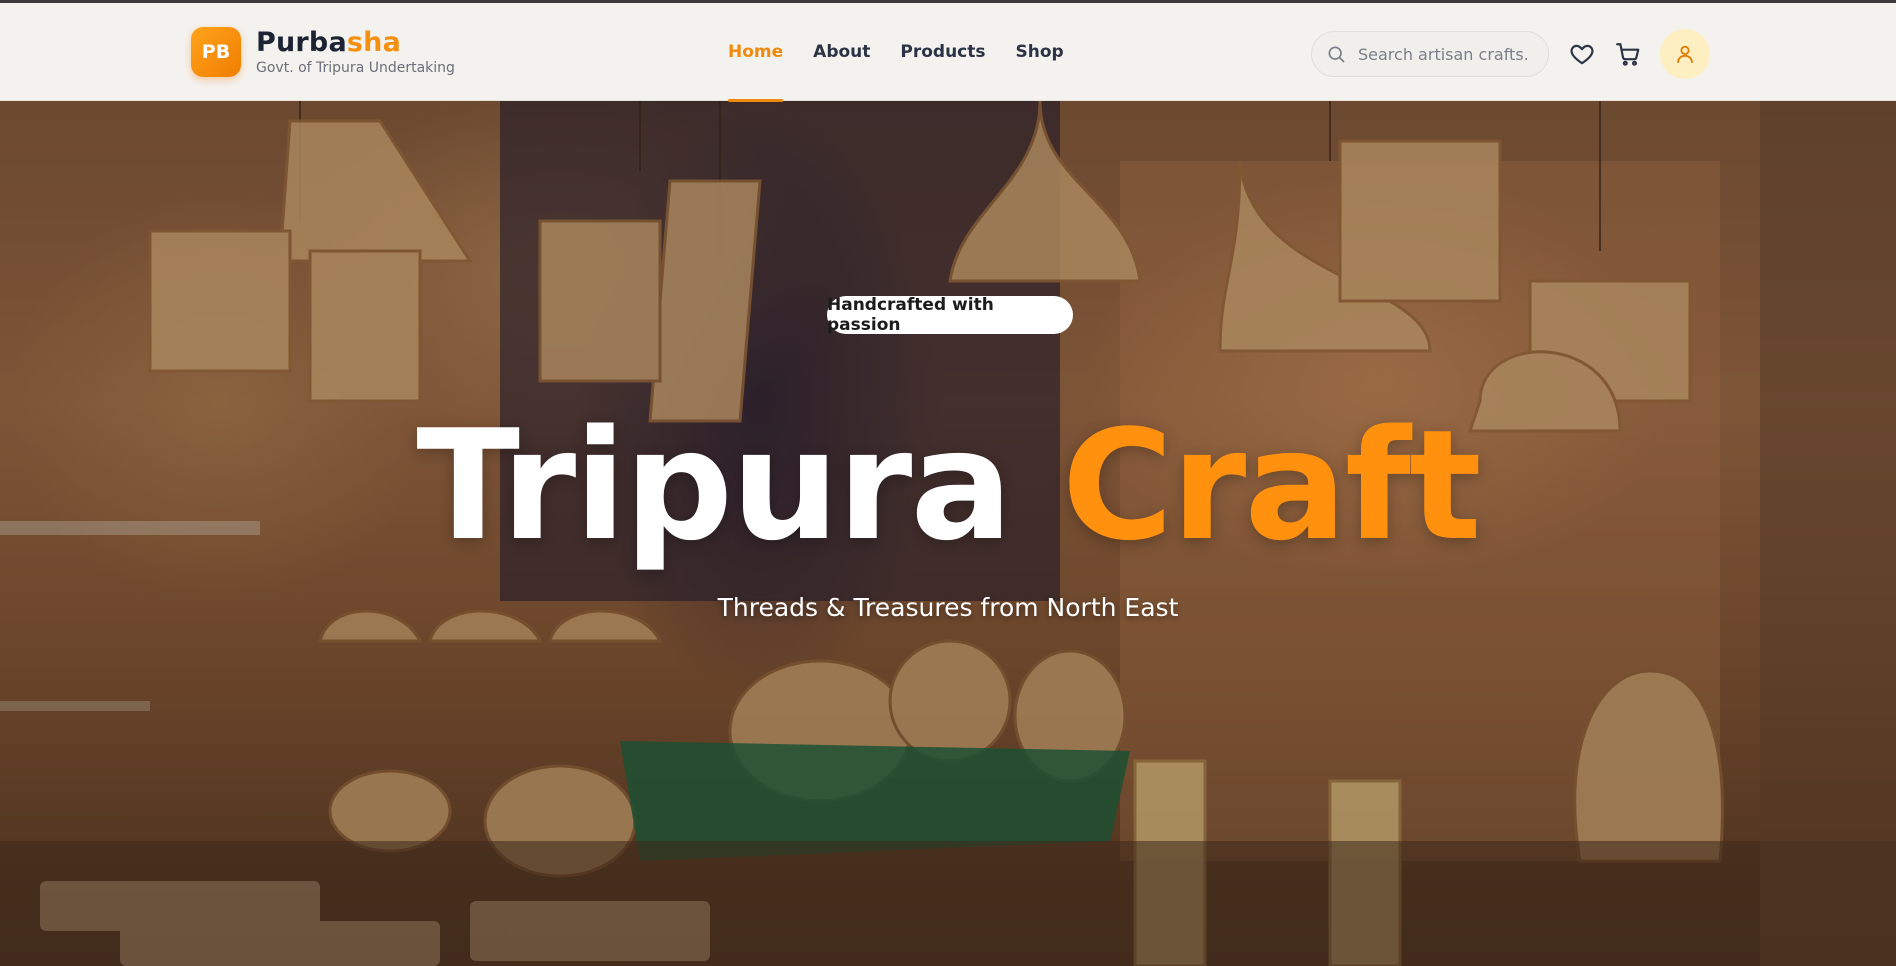 This screenshot has width=1896, height=966. Describe the element at coordinates (942, 52) in the screenshot. I see `nav-item-products: Products` at that location.